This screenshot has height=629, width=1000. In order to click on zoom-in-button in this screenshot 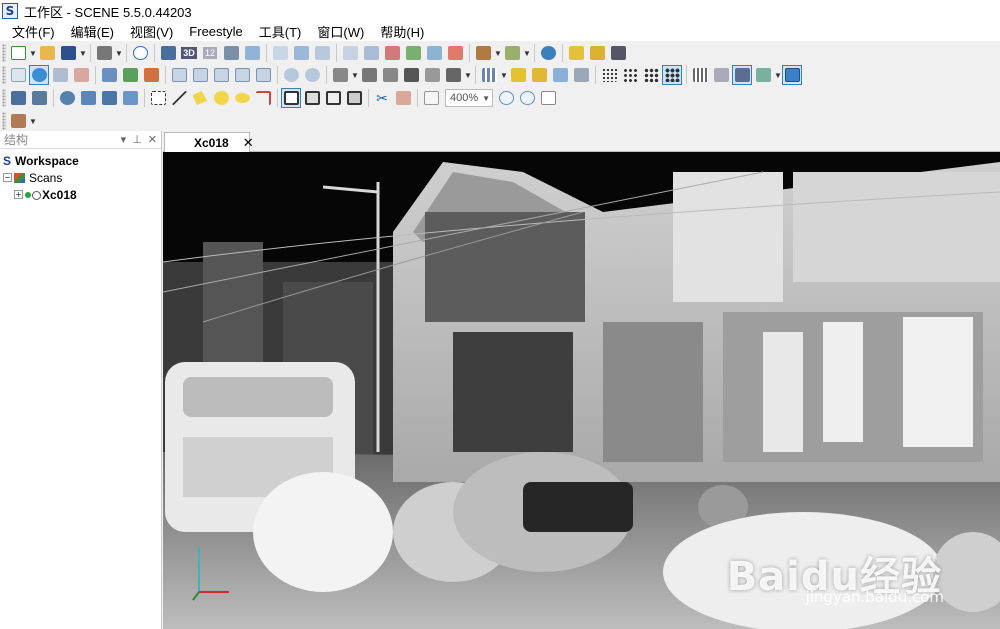, I will do `click(506, 98)`.